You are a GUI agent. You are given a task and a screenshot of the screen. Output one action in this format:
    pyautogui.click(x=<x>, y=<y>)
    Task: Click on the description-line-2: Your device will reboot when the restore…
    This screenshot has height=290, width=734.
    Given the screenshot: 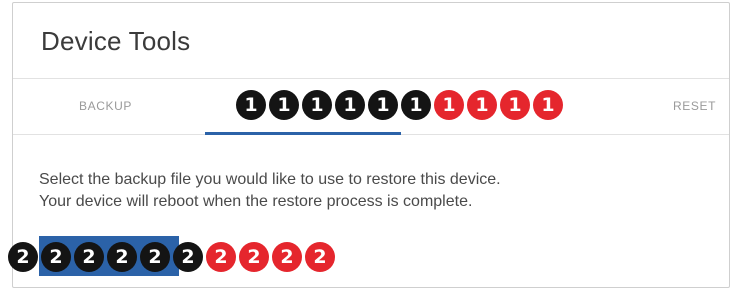 What is the action you would take?
    pyautogui.click(x=256, y=201)
    